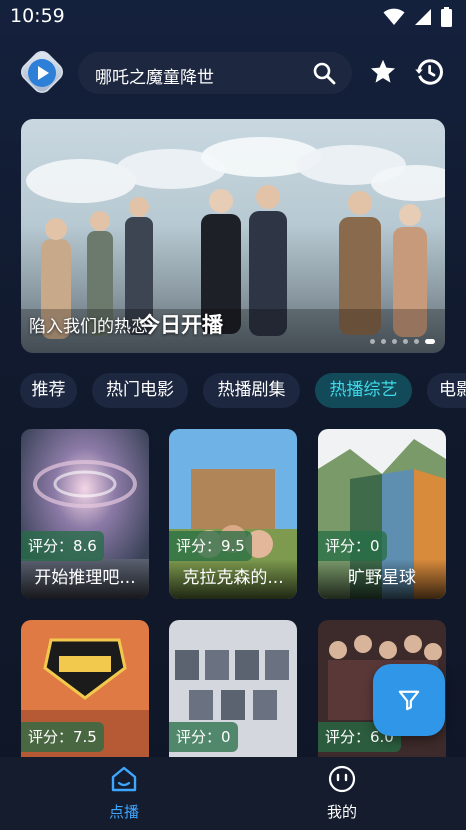 The image size is (466, 830). I want to click on search-input: 哪吒之魔童降世, so click(215, 73).